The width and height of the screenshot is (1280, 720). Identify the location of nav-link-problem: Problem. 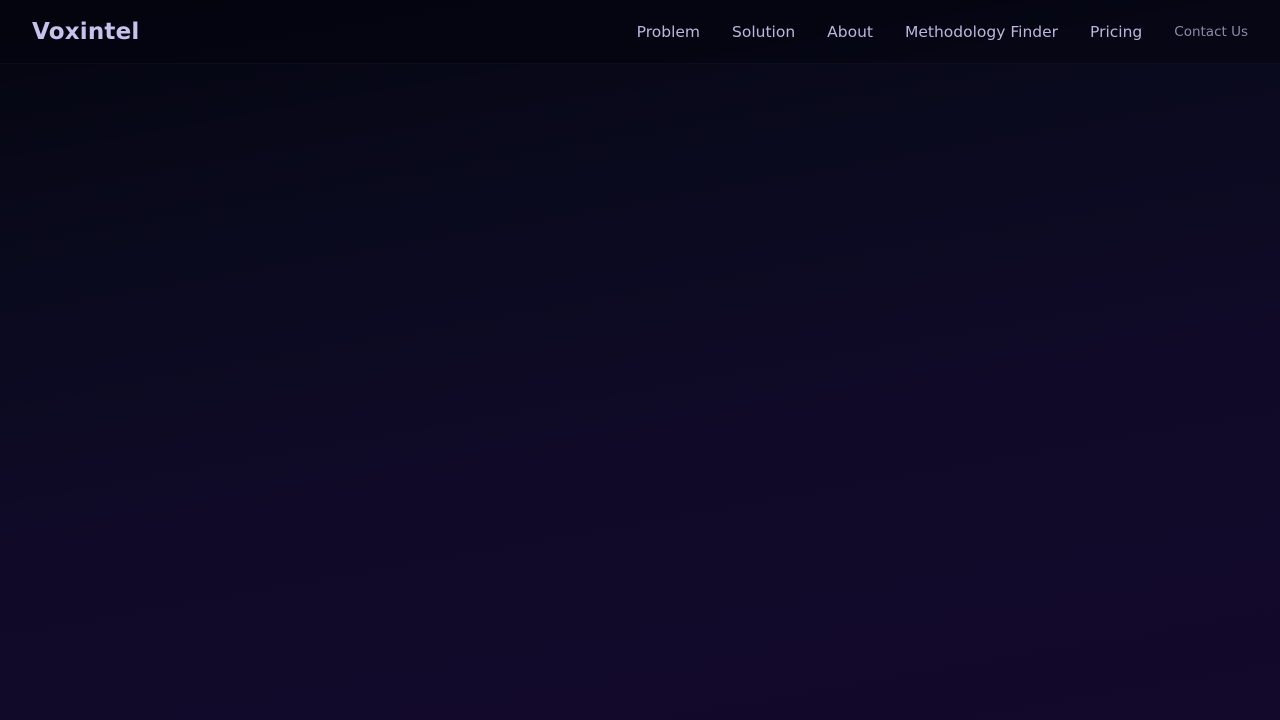
(668, 32).